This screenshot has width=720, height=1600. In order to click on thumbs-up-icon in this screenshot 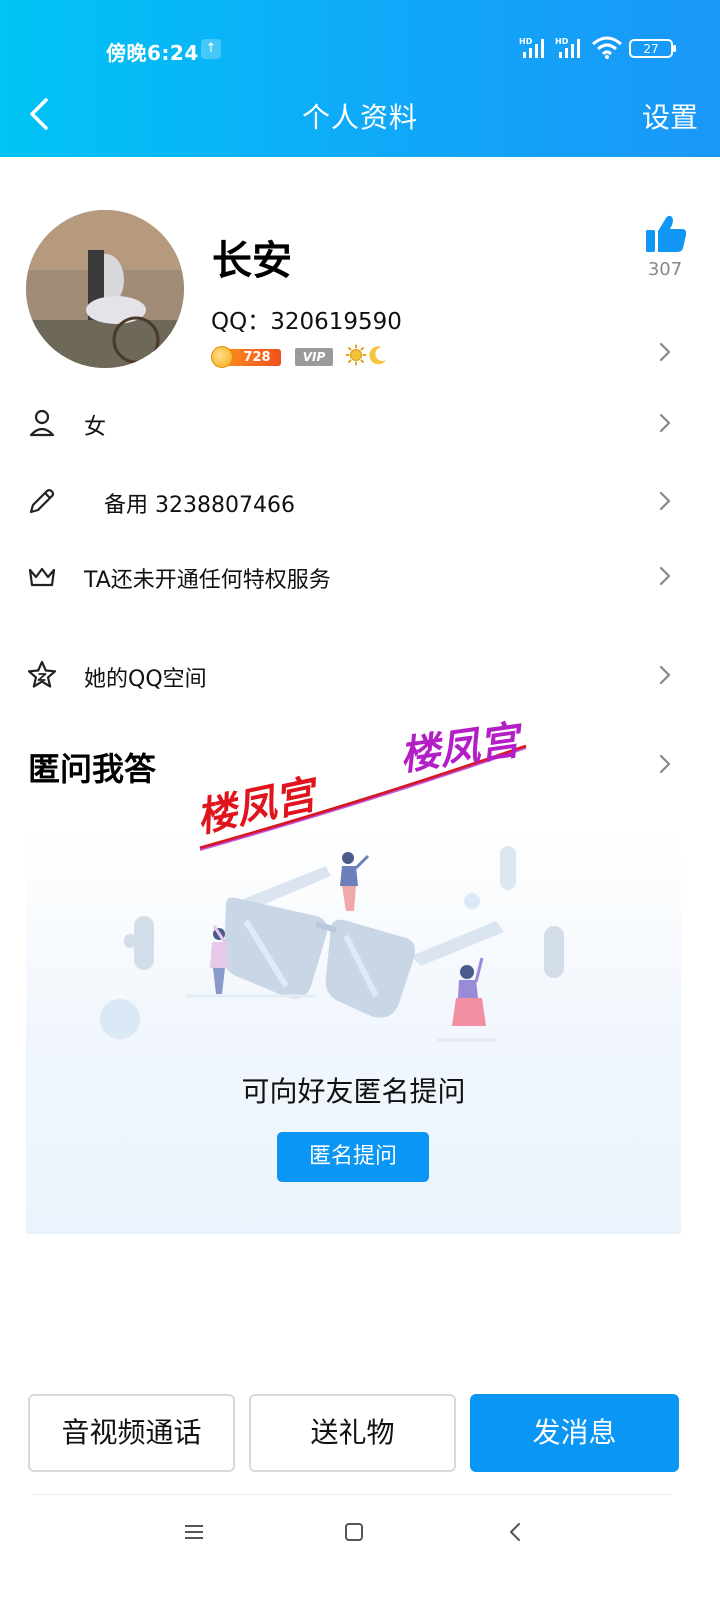, I will do `click(666, 233)`.